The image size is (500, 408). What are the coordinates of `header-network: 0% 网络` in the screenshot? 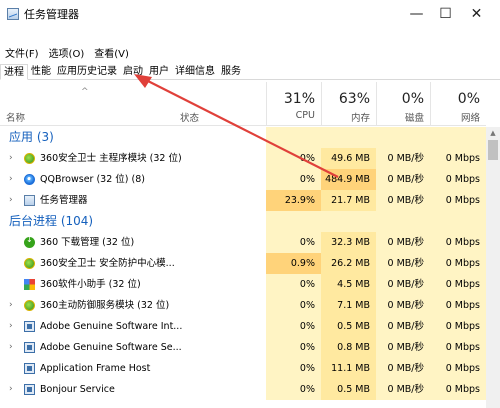 It's located at (458, 104).